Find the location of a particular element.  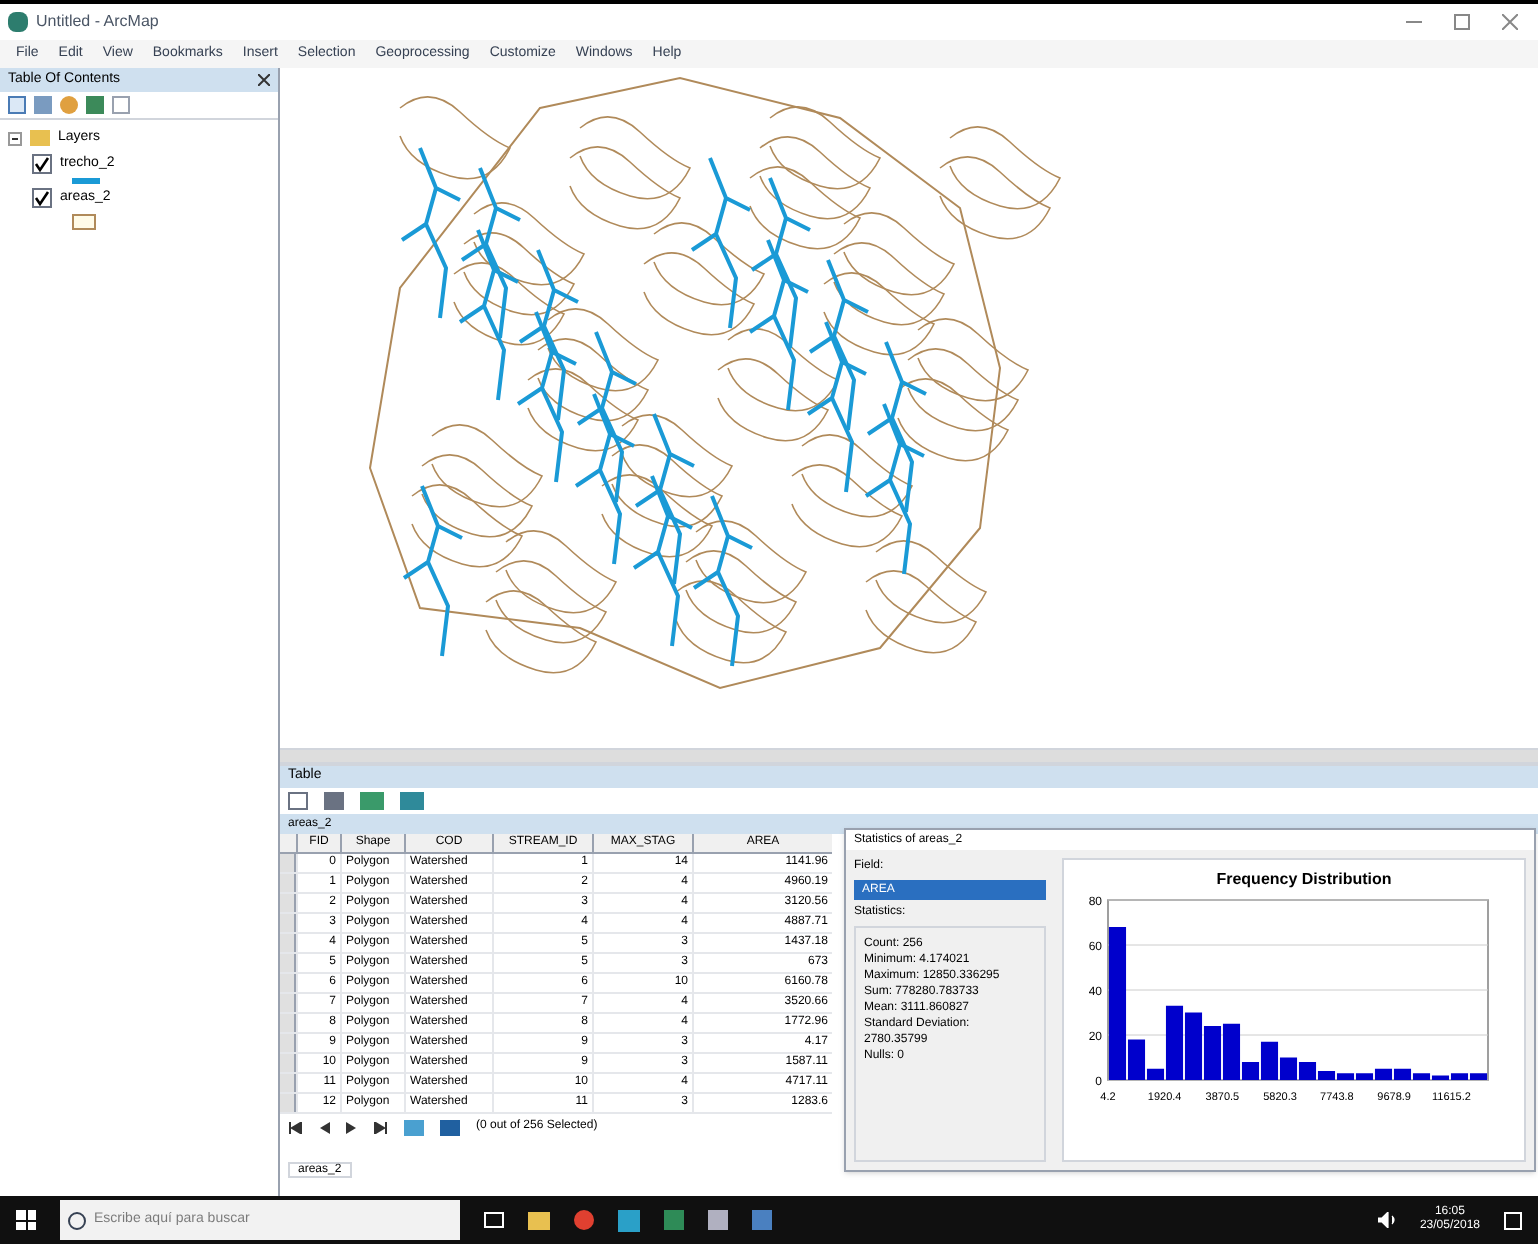

horizontal-scrollbar is located at coordinates (909, 756).